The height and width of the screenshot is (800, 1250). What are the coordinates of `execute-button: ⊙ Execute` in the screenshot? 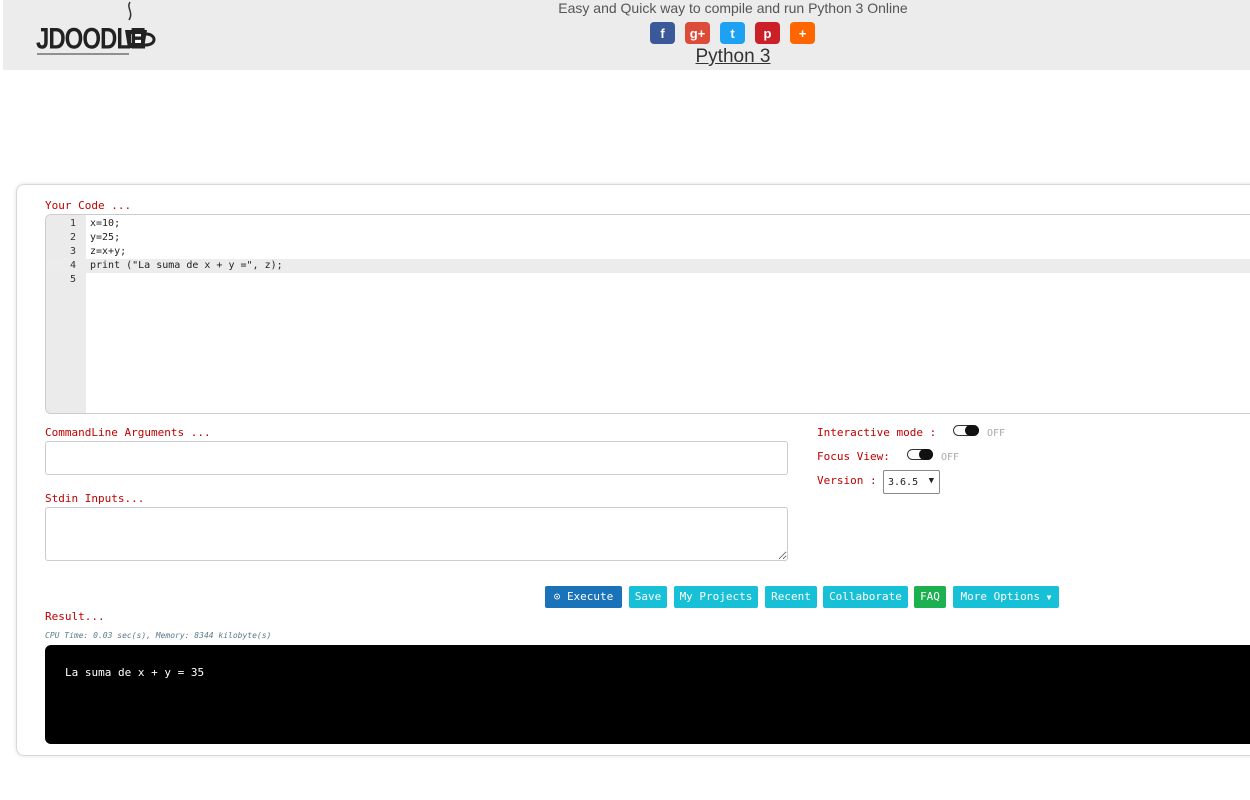 It's located at (583, 597).